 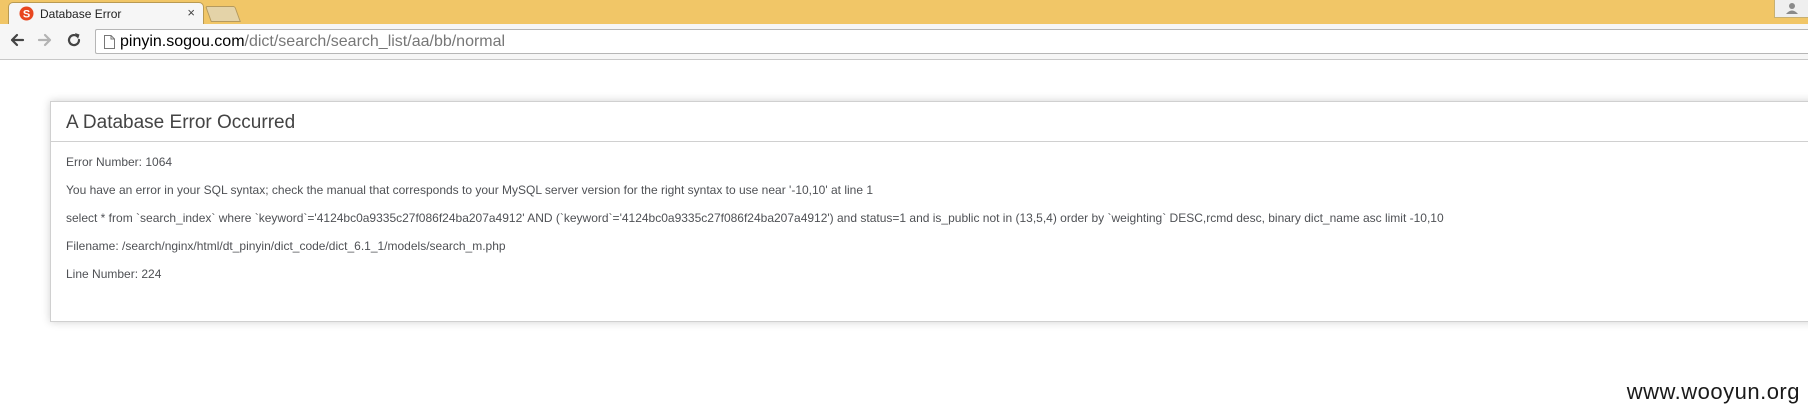 I want to click on sogou-favicon-icon: S, so click(x=26, y=13).